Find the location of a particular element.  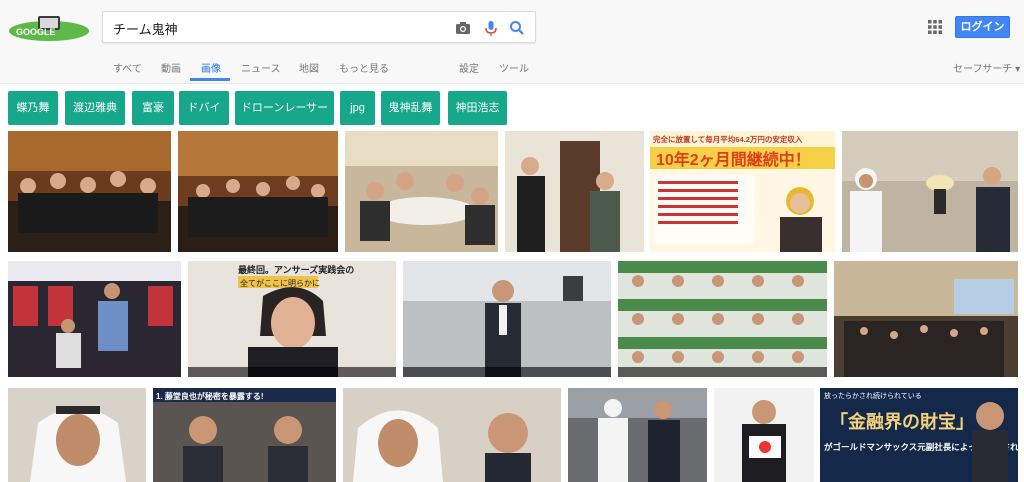

tab-maps: 地図 is located at coordinates (309, 67).